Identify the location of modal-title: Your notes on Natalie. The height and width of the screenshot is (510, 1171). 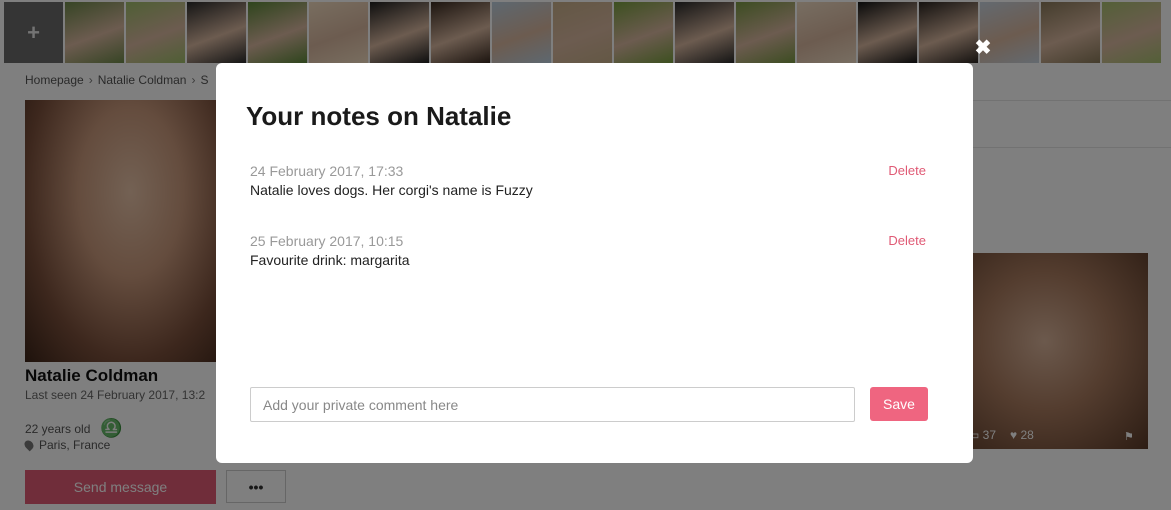
(379, 116).